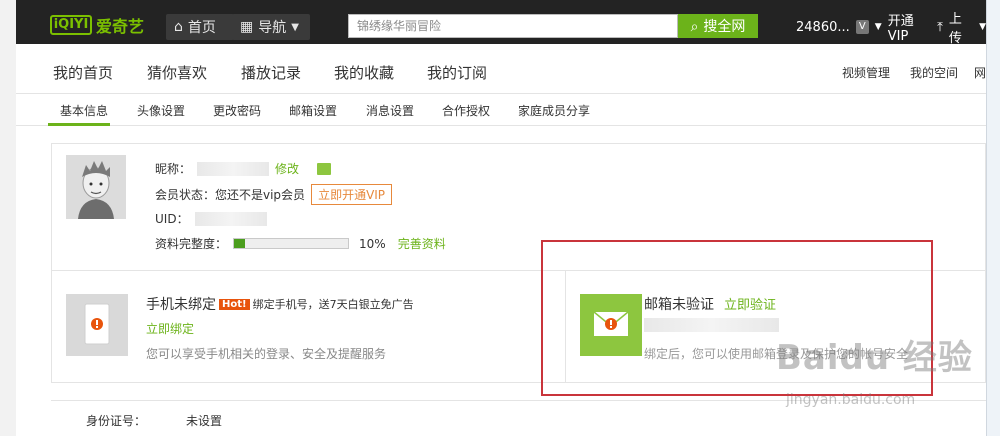 The width and height of the screenshot is (1000, 436). I want to click on search-input: 锦绣缘华丽冒险, so click(513, 26).